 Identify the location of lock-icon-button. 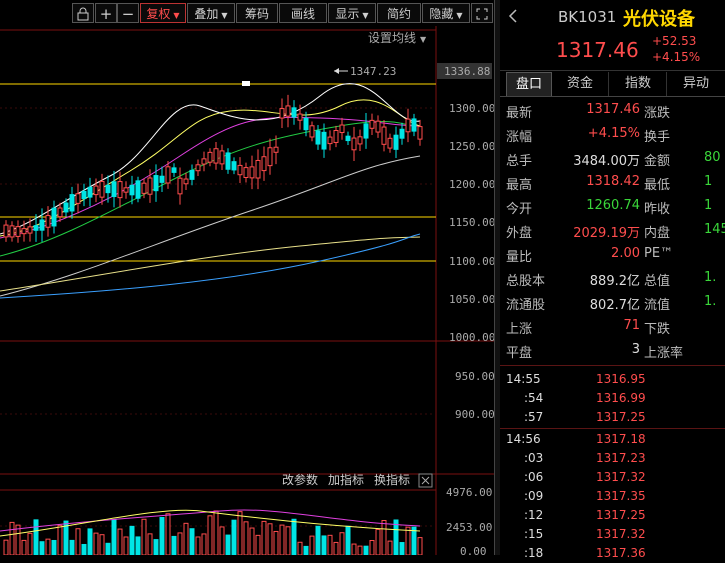
(83, 13).